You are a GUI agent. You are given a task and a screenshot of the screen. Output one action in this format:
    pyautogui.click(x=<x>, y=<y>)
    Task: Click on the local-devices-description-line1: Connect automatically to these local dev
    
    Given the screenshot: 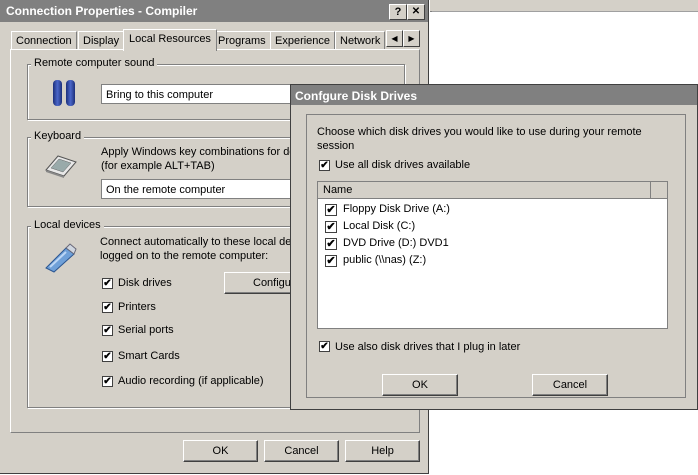 What is the action you would take?
    pyautogui.click(x=198, y=242)
    